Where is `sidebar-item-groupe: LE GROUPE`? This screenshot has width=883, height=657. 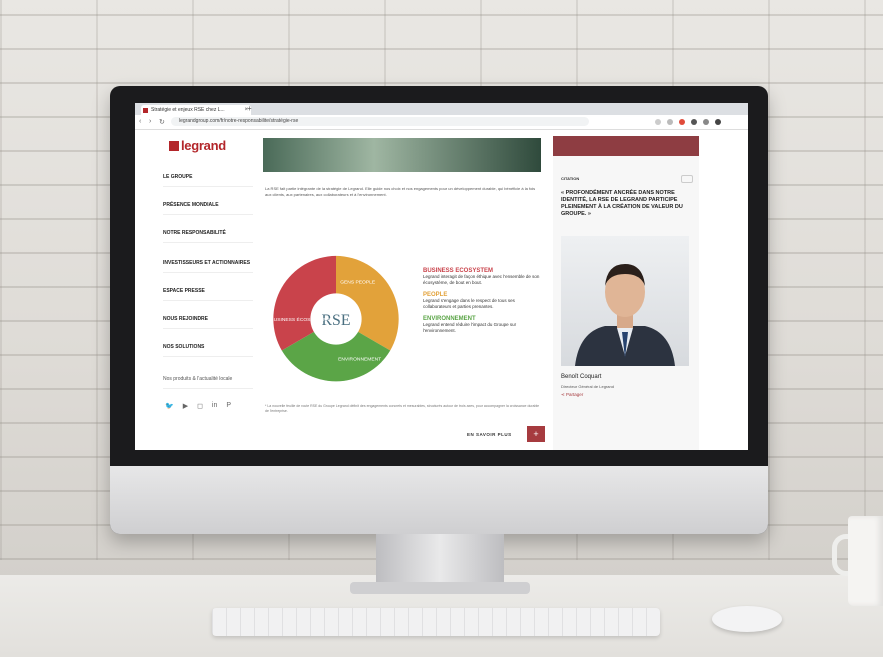 sidebar-item-groupe: LE GROUPE is located at coordinates (208, 180).